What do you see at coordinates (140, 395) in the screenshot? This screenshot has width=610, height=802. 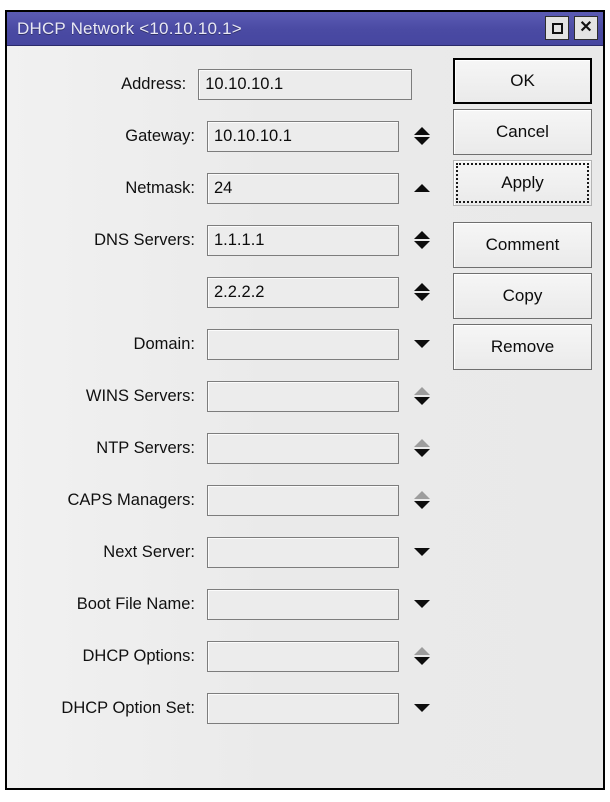 I see `label-wins-servers: WINS Servers:` at bounding box center [140, 395].